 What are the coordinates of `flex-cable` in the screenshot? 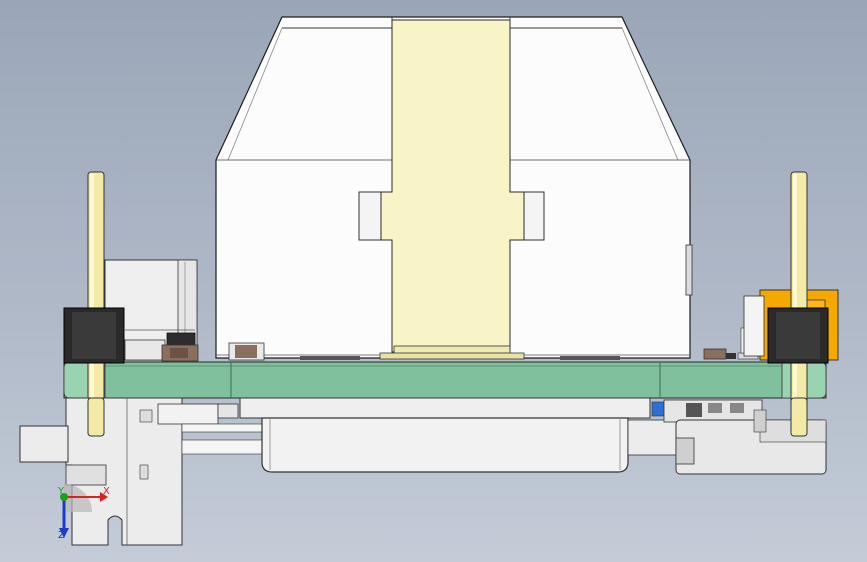 It's located at (452, 189).